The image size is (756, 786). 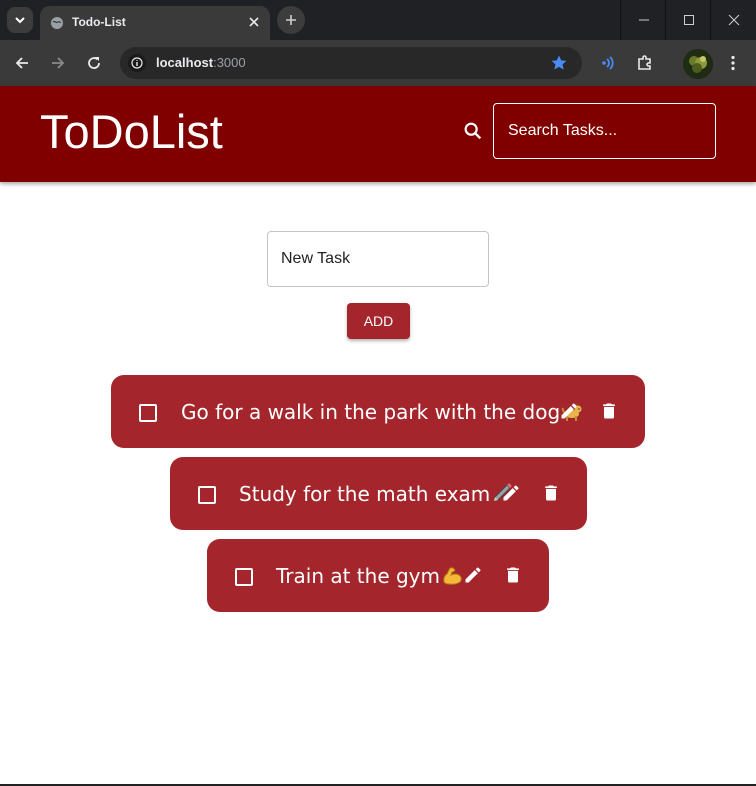 I want to click on kebab-menu-icon, so click(x=733, y=63).